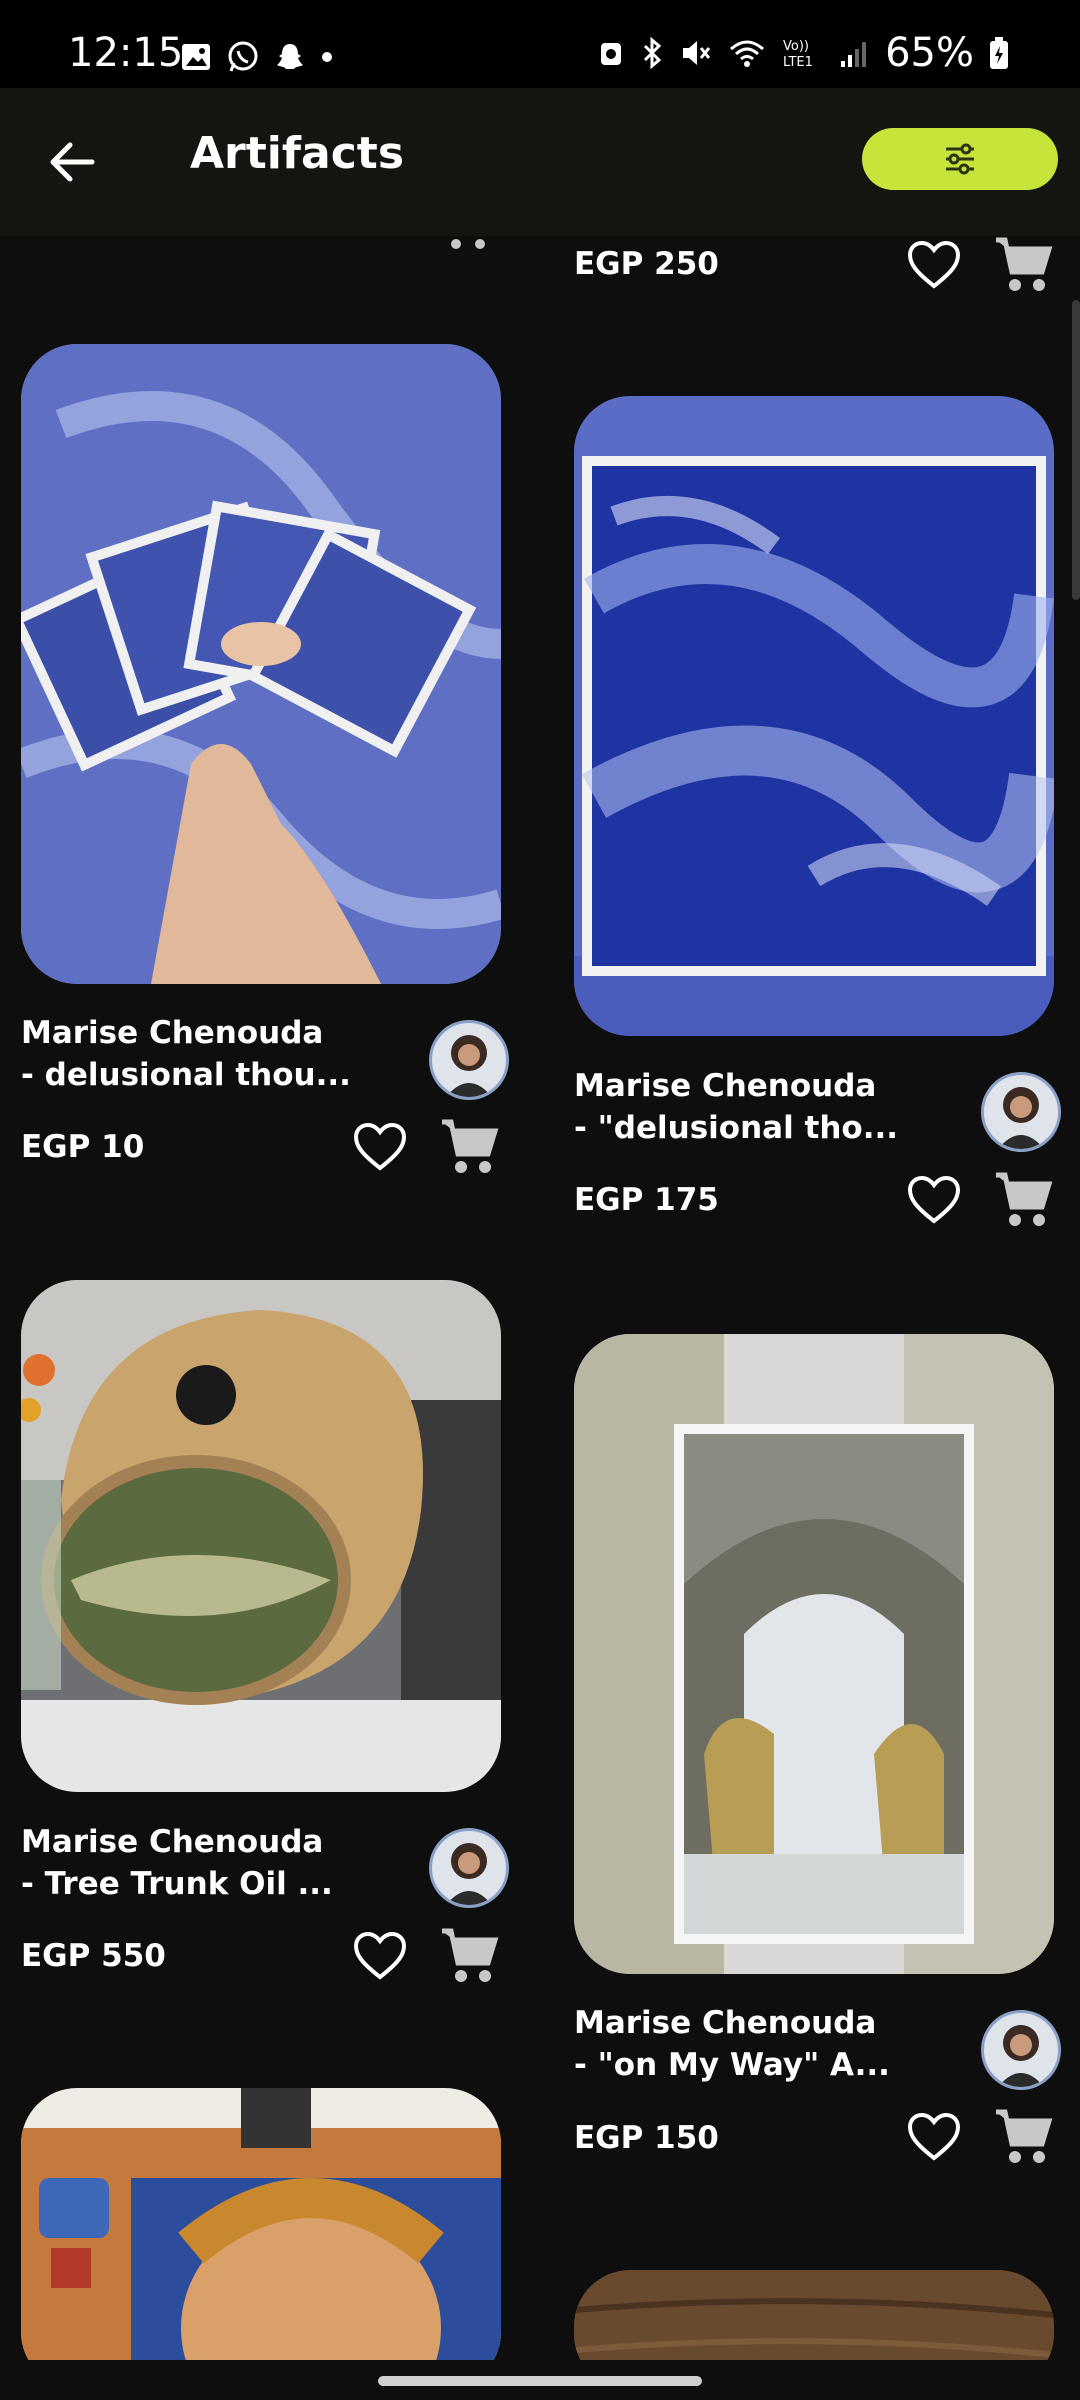 The image size is (1080, 2400). I want to click on wifi-icon, so click(747, 53).